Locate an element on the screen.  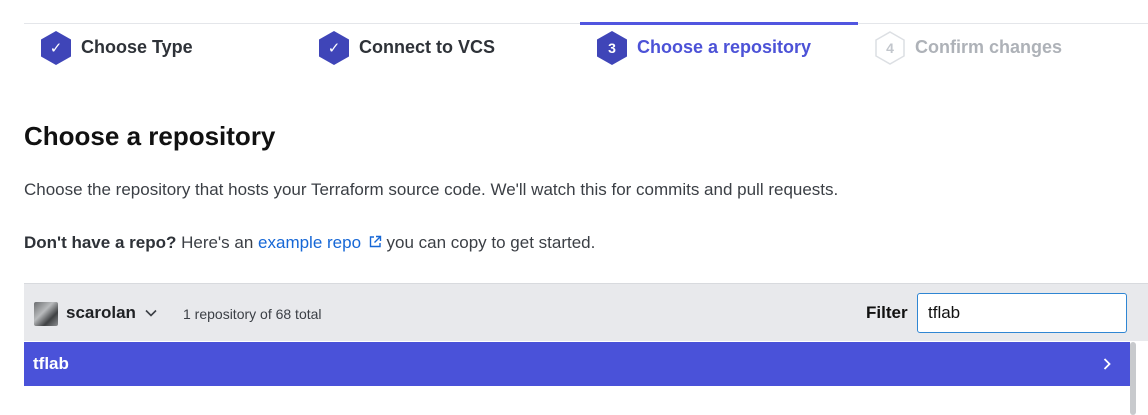
filter-label: Filter is located at coordinates (887, 312).